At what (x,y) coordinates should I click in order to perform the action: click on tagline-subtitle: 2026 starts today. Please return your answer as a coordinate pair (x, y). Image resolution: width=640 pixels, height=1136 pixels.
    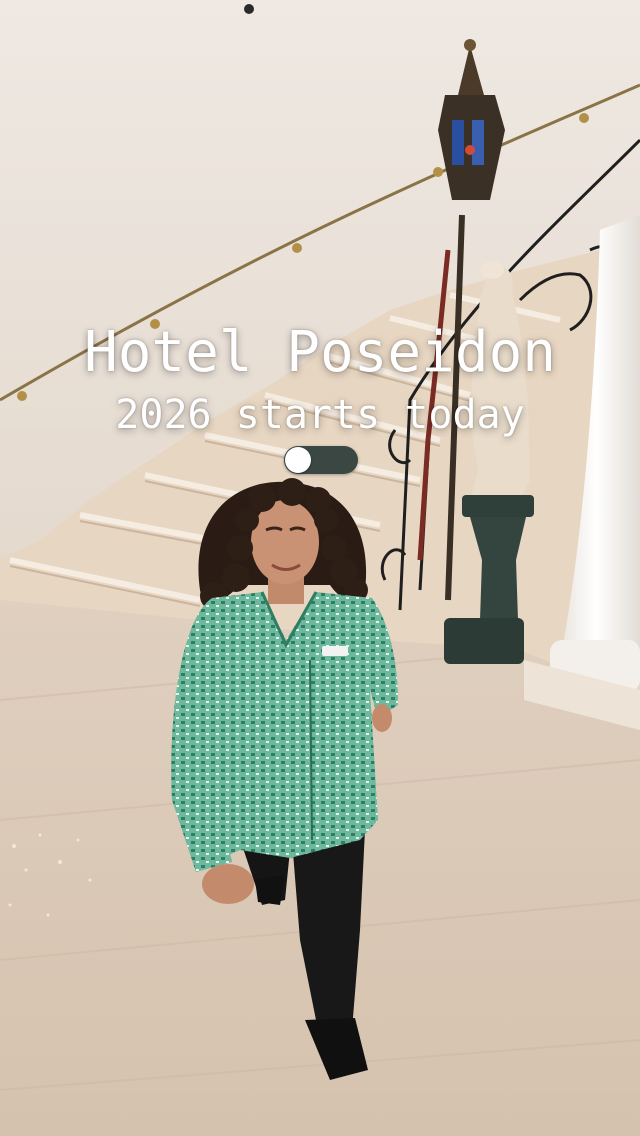
    Looking at the image, I should click on (320, 415).